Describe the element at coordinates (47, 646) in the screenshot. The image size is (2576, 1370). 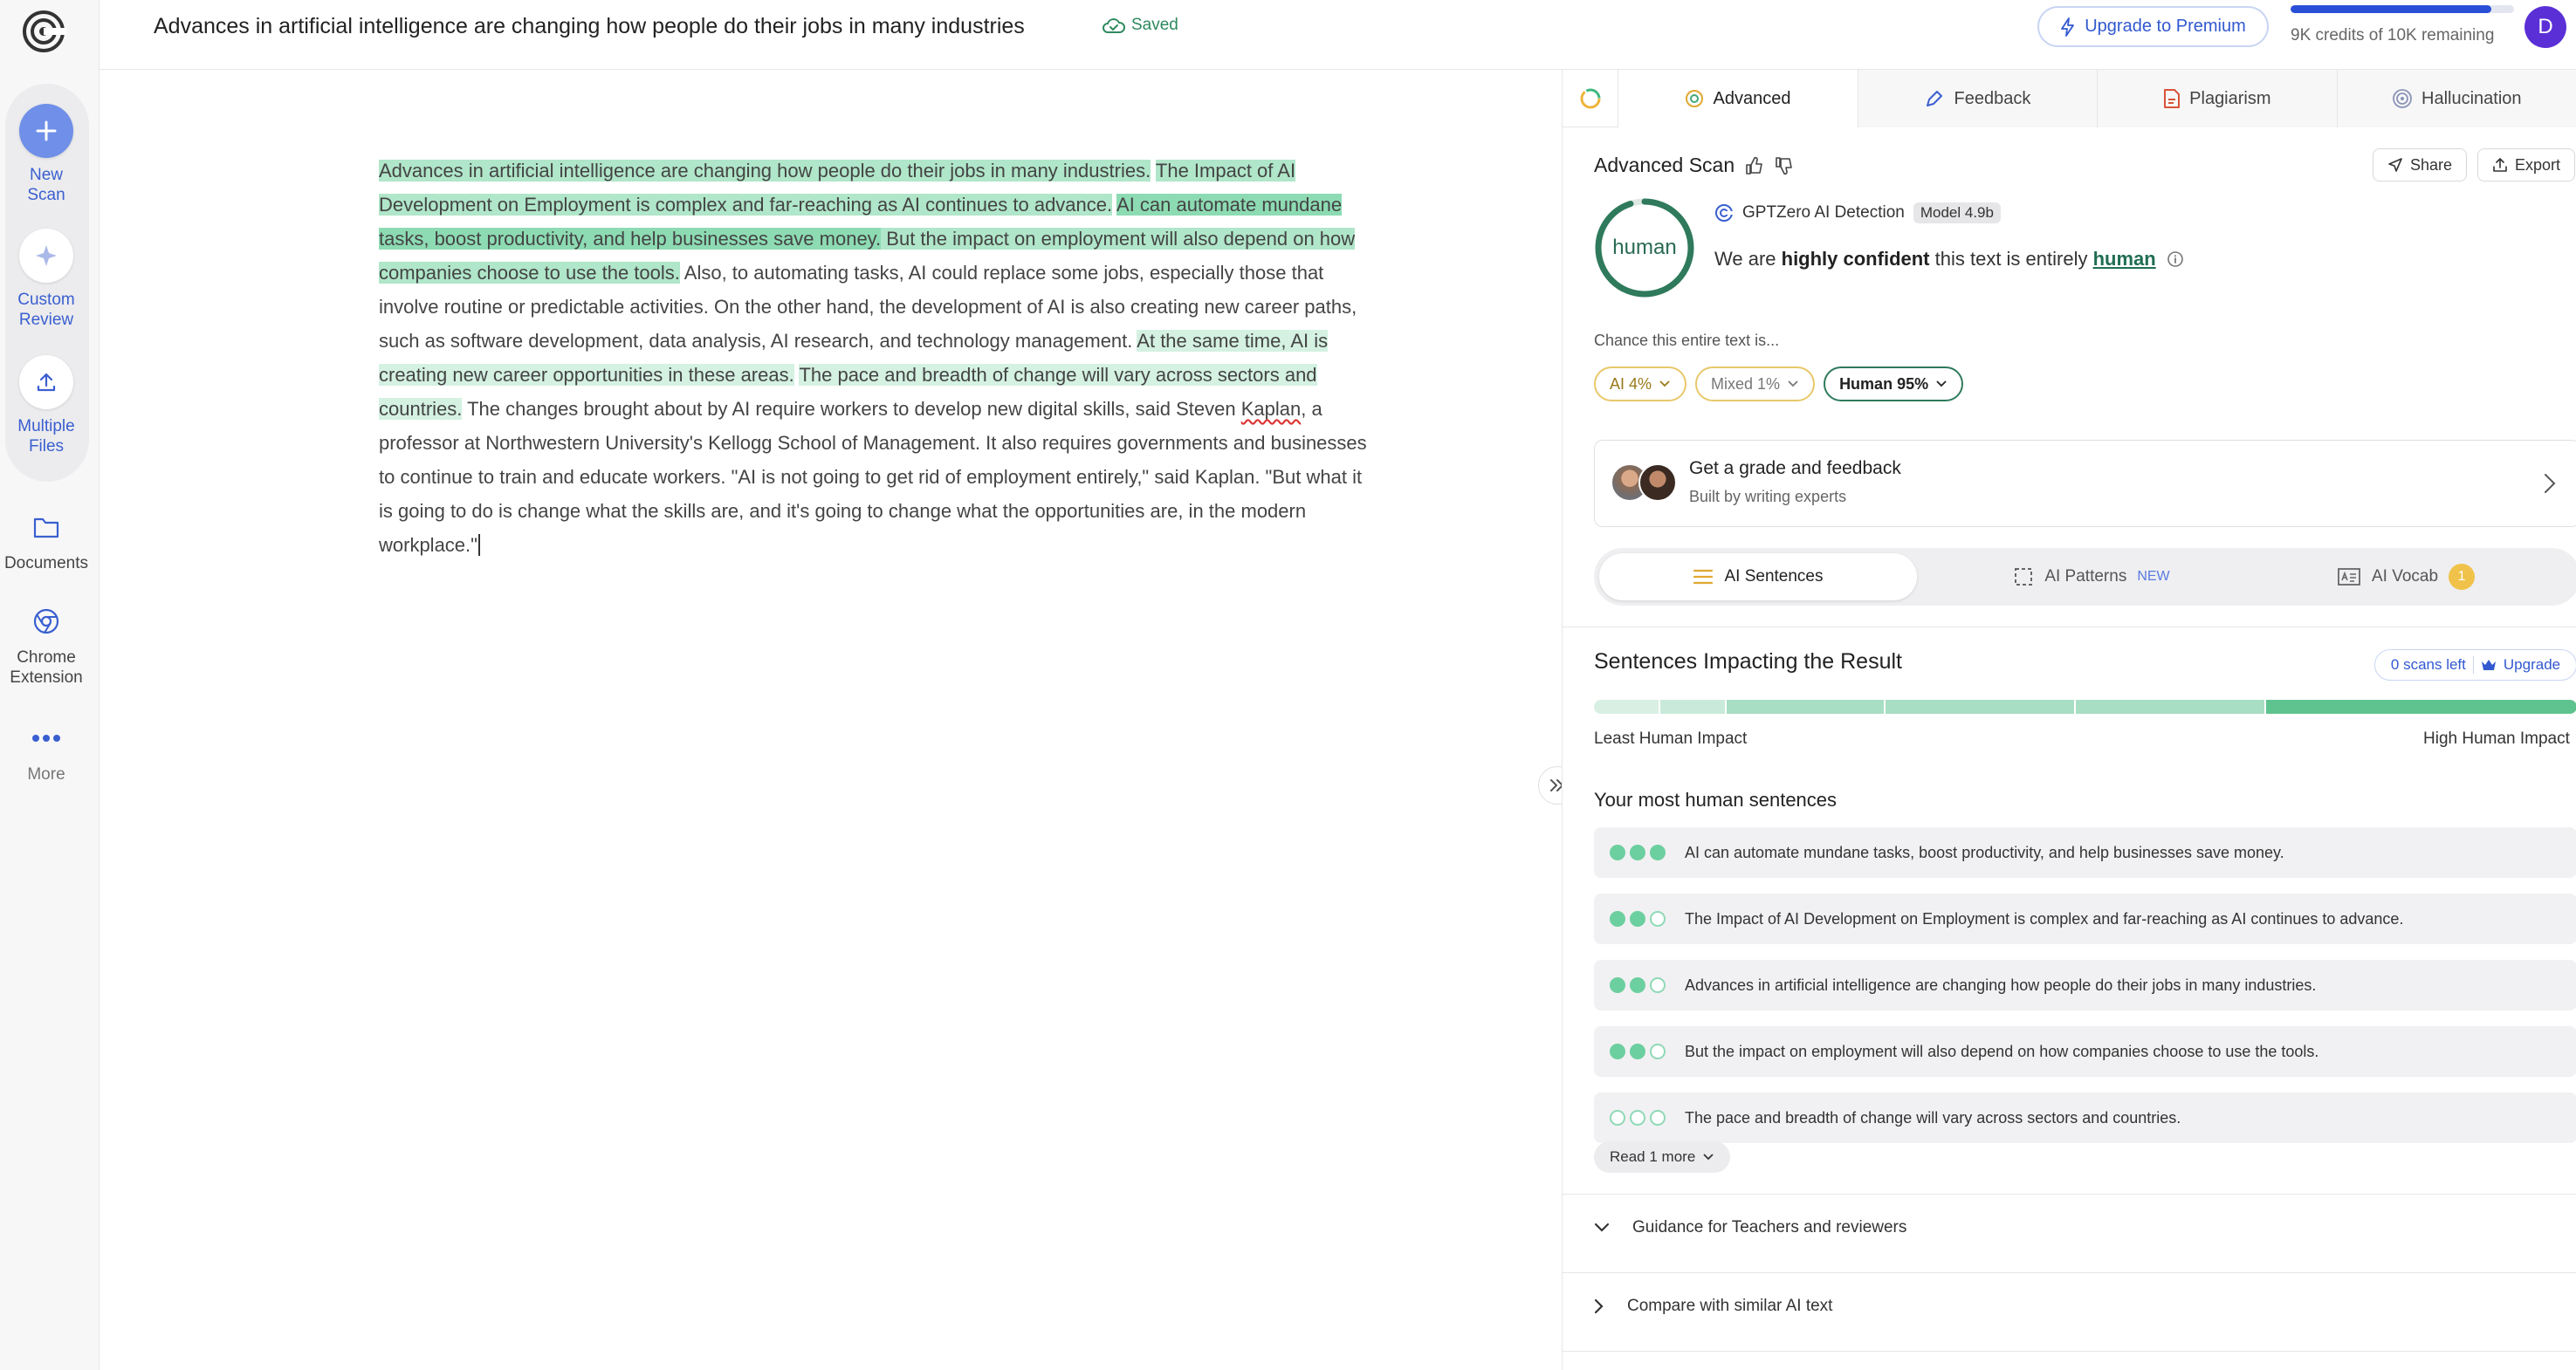
I see `chrome-extension-button: Chrome Extension` at that location.